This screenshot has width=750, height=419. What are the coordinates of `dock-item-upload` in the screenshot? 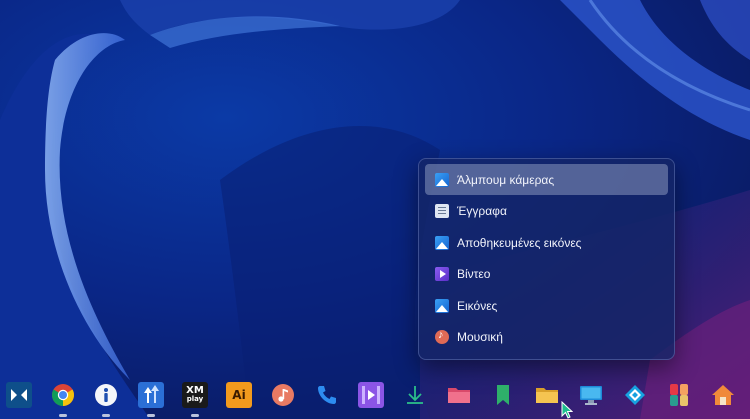 It's located at (151, 399).